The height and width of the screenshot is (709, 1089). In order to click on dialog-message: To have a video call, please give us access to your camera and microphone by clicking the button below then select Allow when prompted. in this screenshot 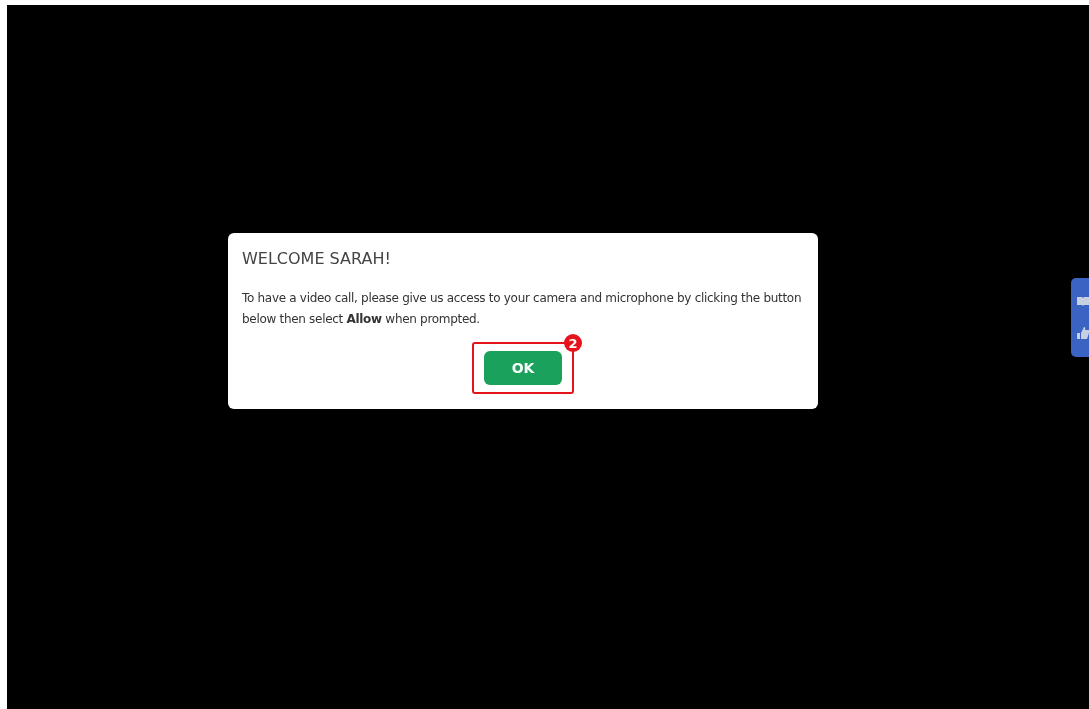, I will do `click(522, 309)`.